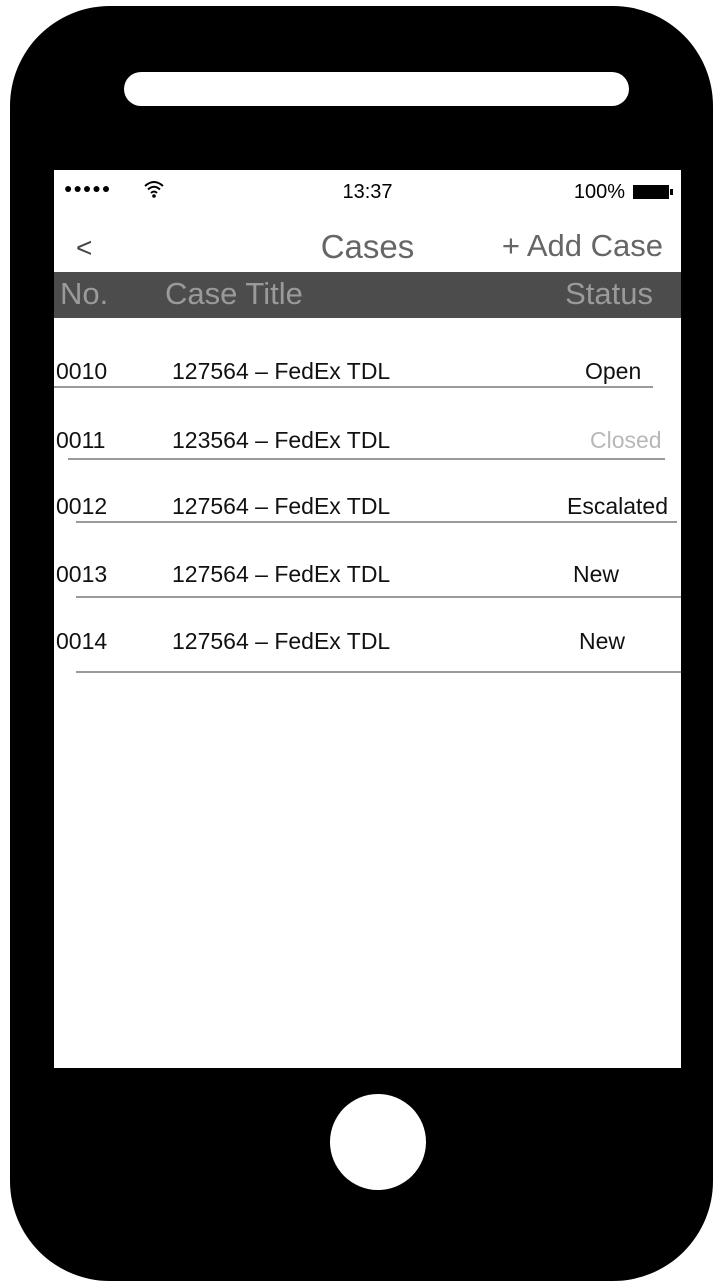 The width and height of the screenshot is (721, 1281). Describe the element at coordinates (84, 293) in the screenshot. I see `column-header-no: No.` at that location.